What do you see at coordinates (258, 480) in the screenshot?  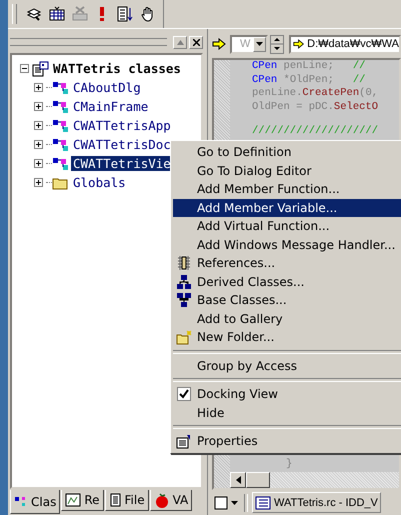 I see `scroll-thumb` at bounding box center [258, 480].